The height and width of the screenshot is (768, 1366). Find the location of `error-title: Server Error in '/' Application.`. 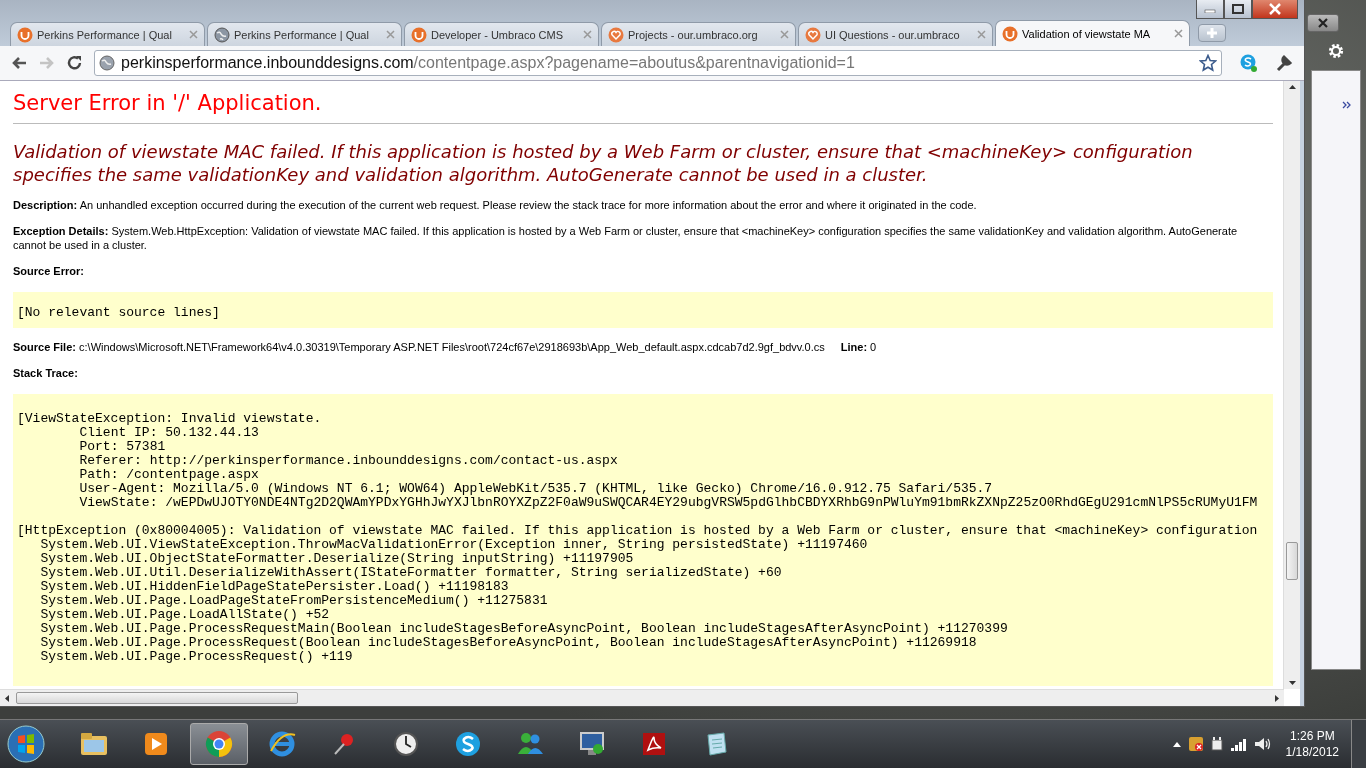

error-title: Server Error in '/' Application. is located at coordinates (168, 103).